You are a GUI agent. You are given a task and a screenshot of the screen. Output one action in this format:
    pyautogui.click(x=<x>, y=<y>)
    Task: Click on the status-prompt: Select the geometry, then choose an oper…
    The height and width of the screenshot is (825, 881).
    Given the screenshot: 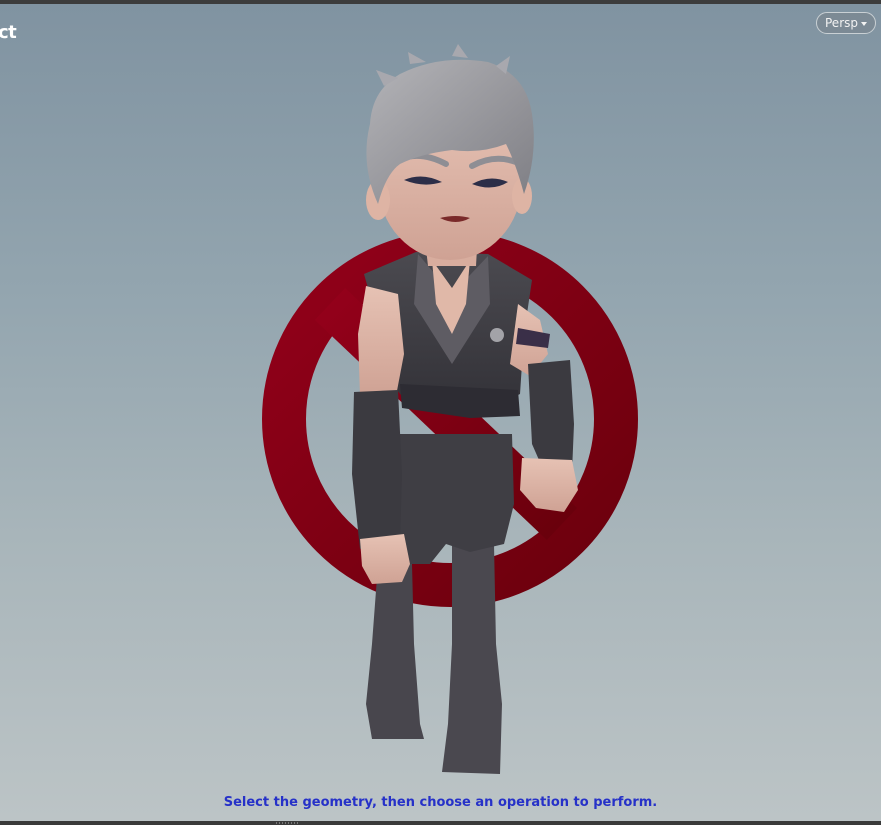 What is the action you would take?
    pyautogui.click(x=440, y=802)
    